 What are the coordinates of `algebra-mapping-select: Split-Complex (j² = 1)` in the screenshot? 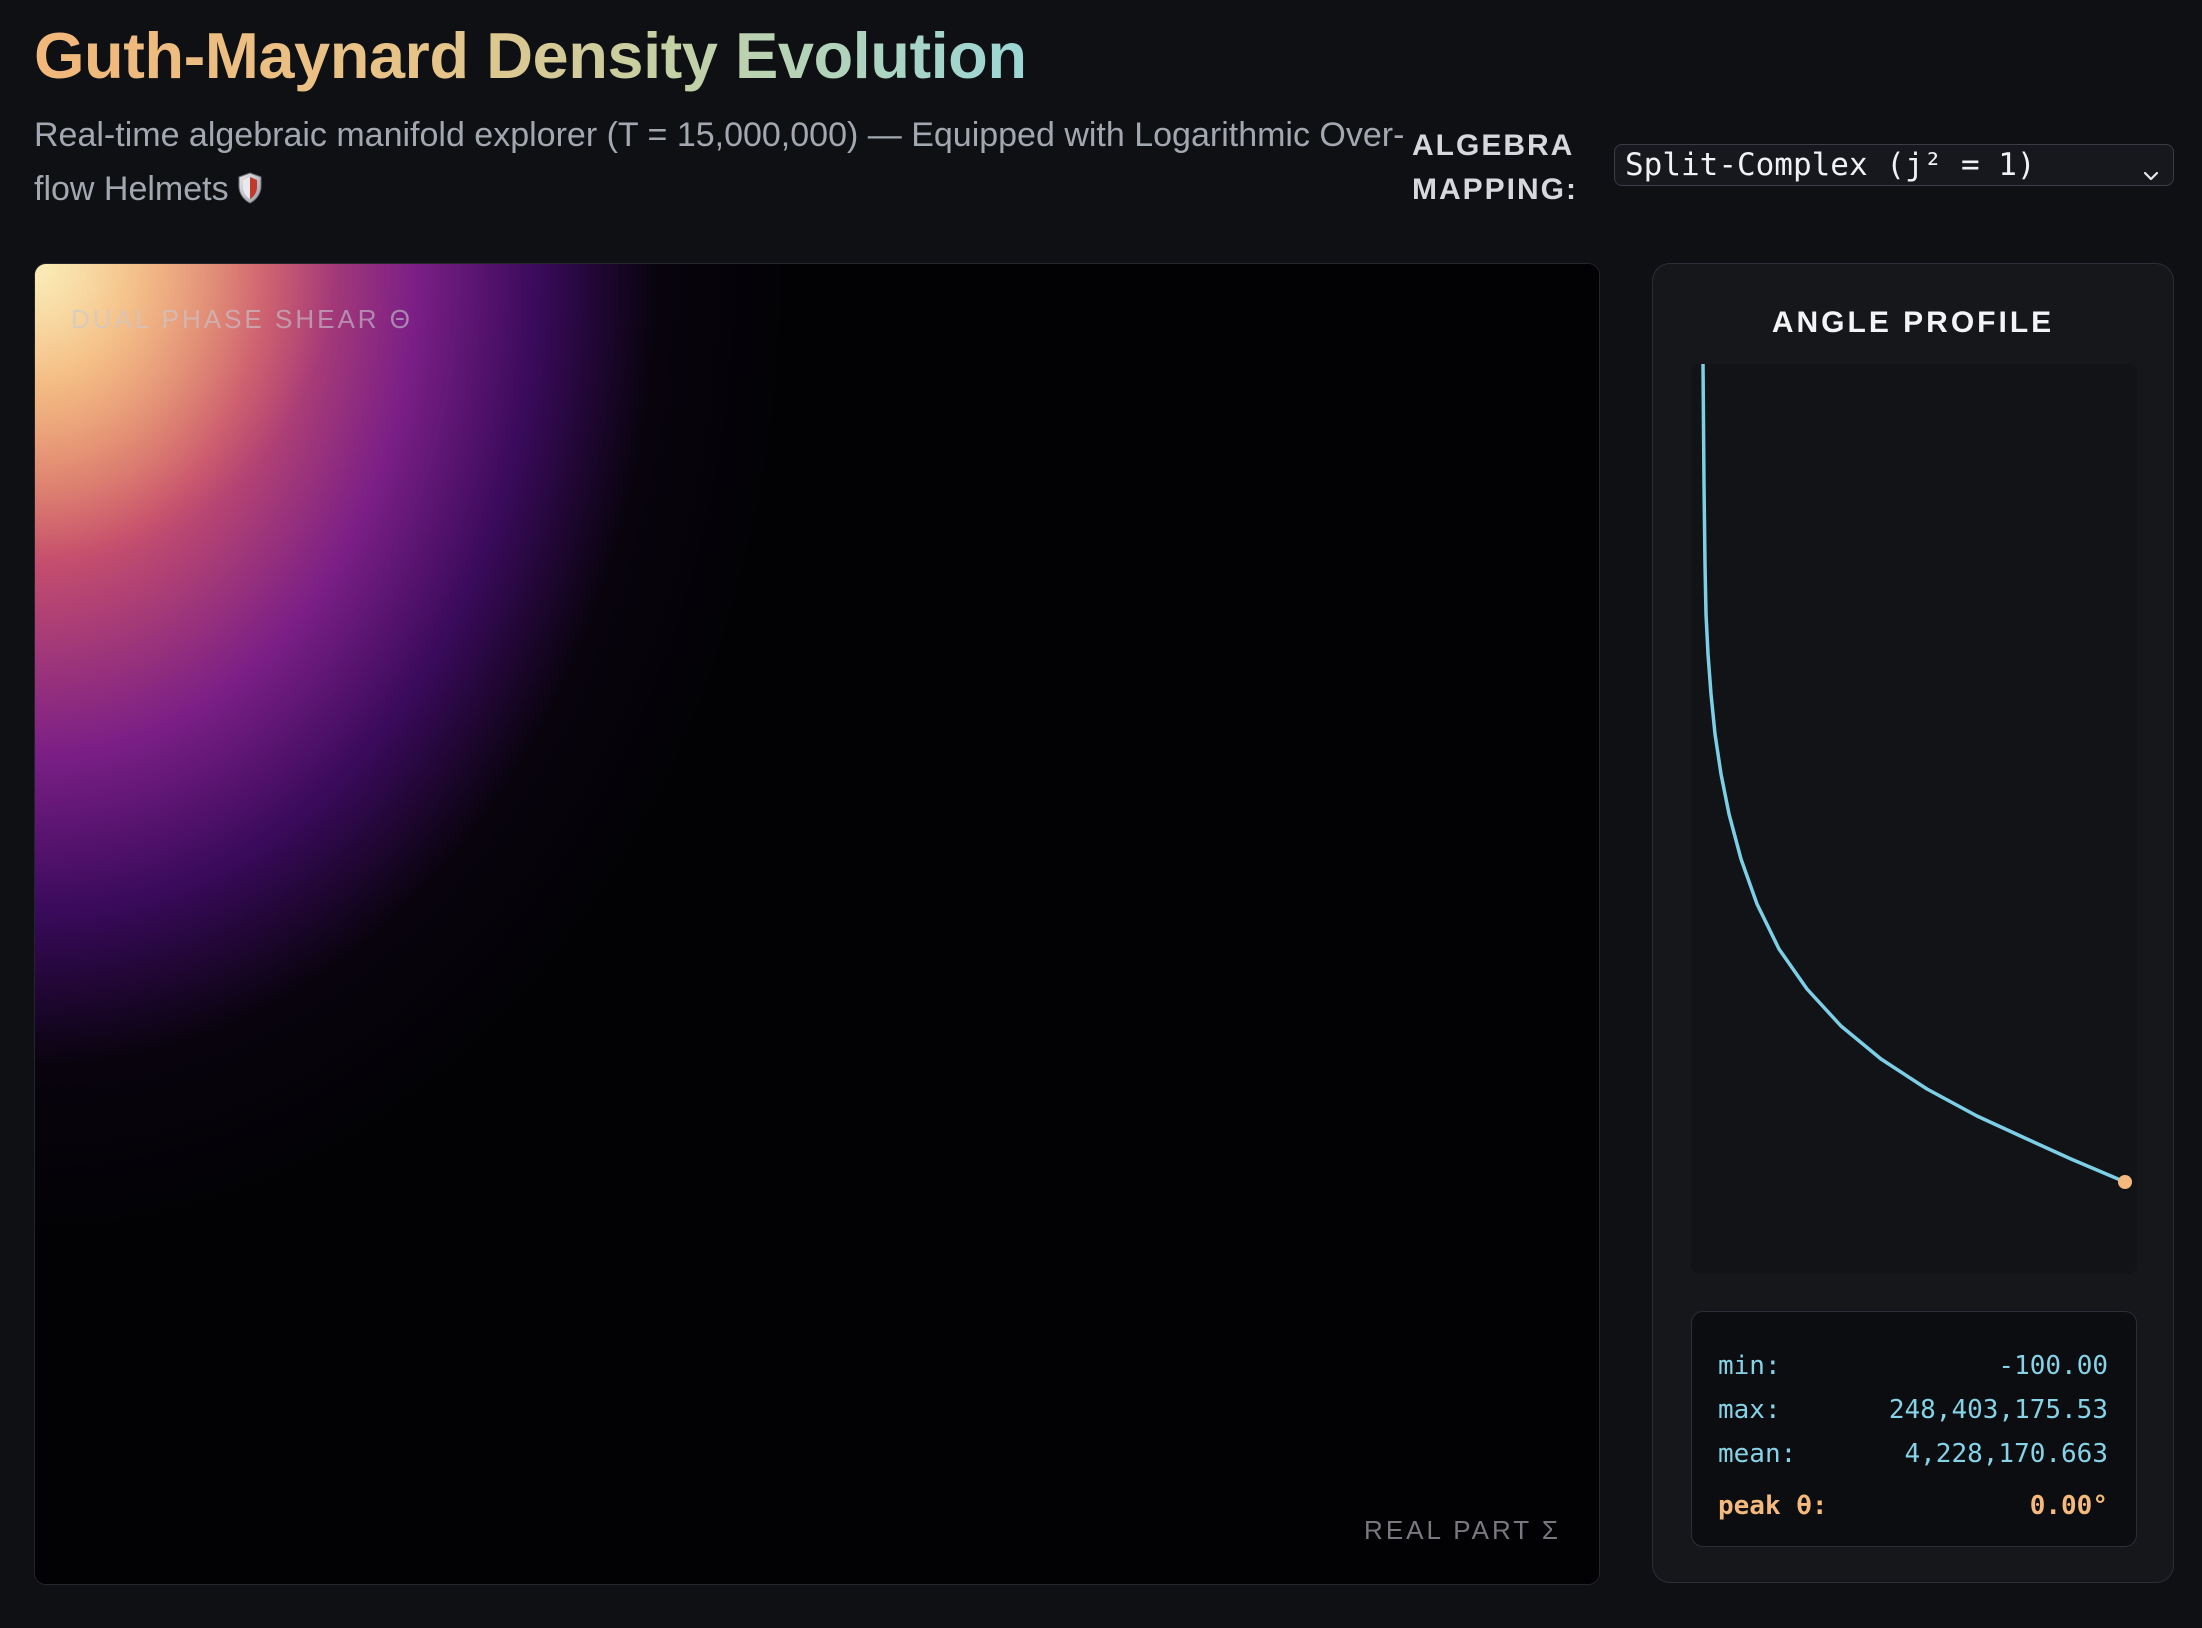 It's located at (1894, 165).